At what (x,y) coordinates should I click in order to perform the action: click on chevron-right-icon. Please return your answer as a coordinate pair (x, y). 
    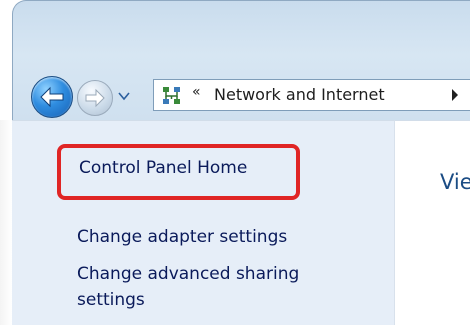
    Looking at the image, I should click on (455, 95).